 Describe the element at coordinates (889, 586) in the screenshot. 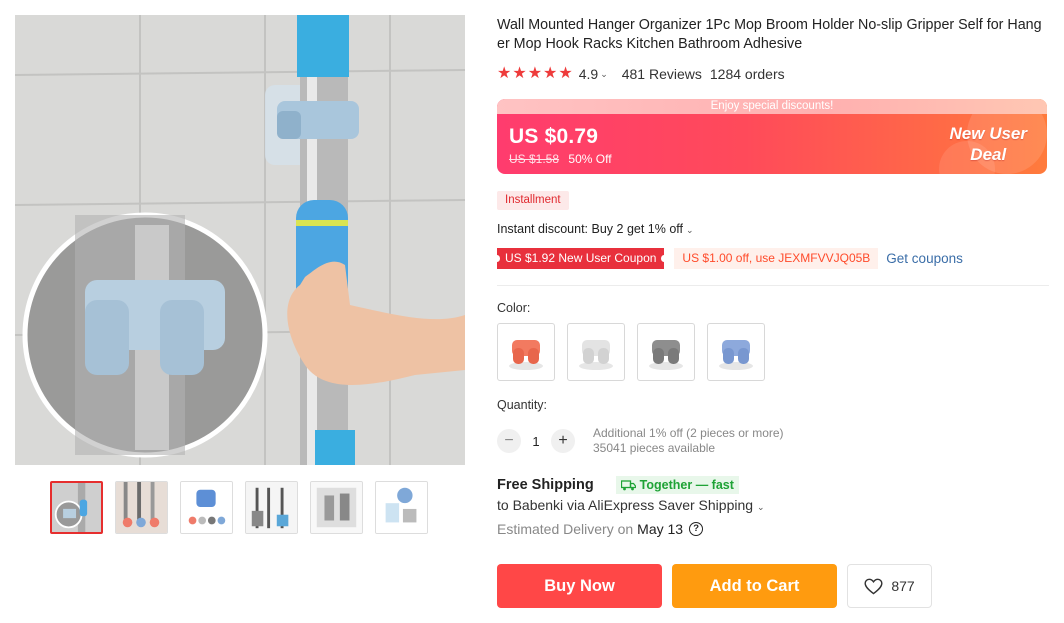

I see `wishlist-button: 877` at that location.